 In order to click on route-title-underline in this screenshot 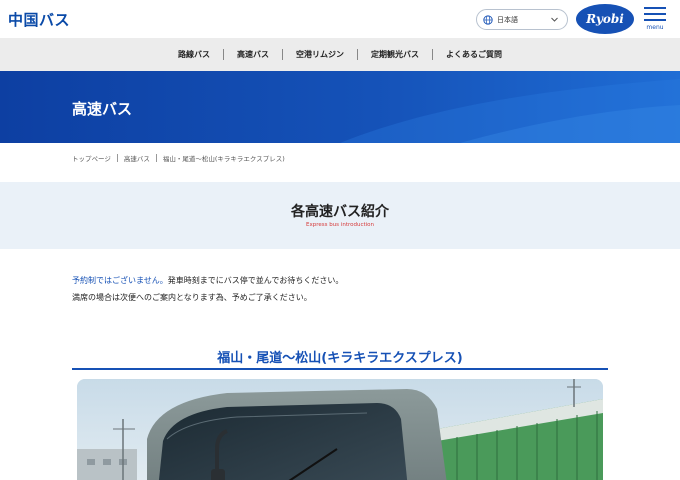, I will do `click(340, 369)`.